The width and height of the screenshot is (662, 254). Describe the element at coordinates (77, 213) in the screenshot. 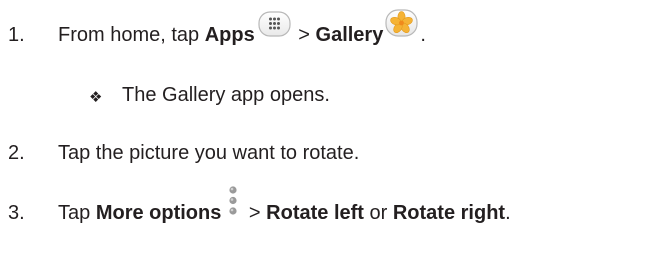

I see `step-prefix: Tap` at that location.